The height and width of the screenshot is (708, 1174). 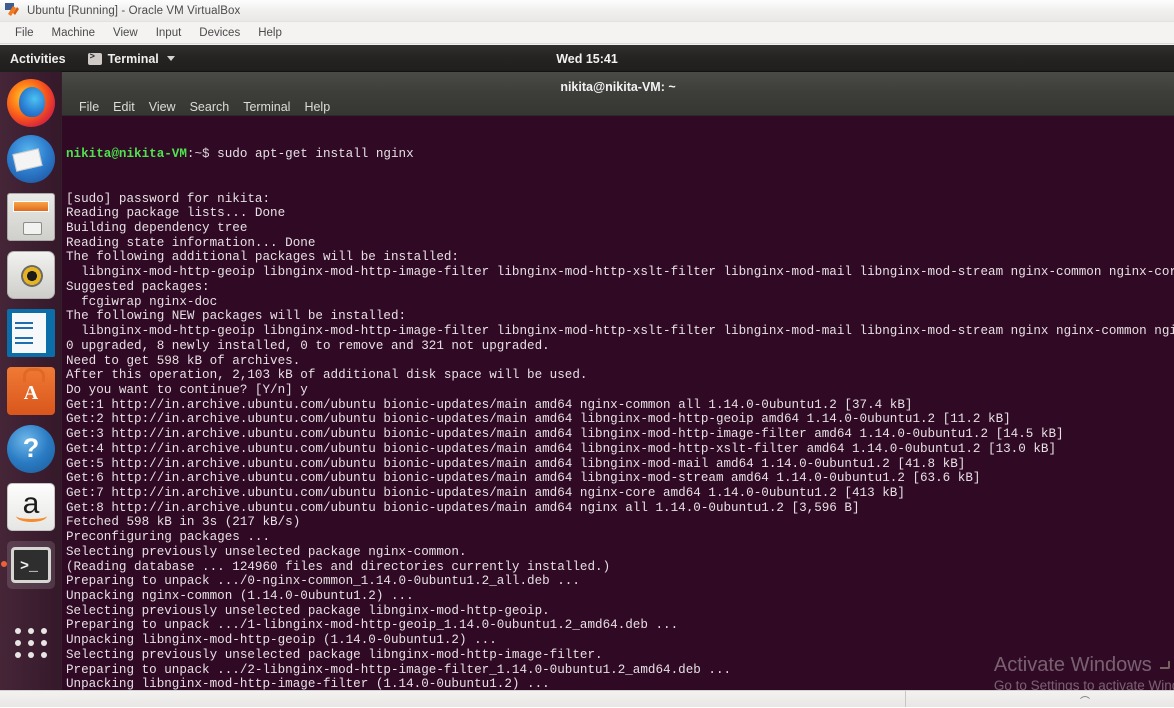 I want to click on launcher-item-terminal, so click(x=31, y=565).